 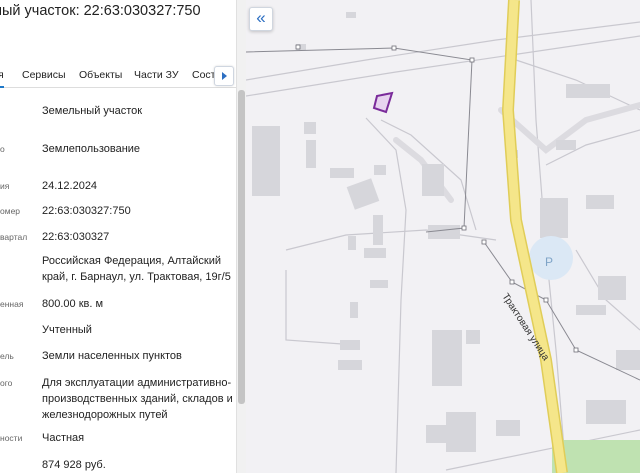 I want to click on tab-parts: Части ЗУ, so click(x=156, y=75).